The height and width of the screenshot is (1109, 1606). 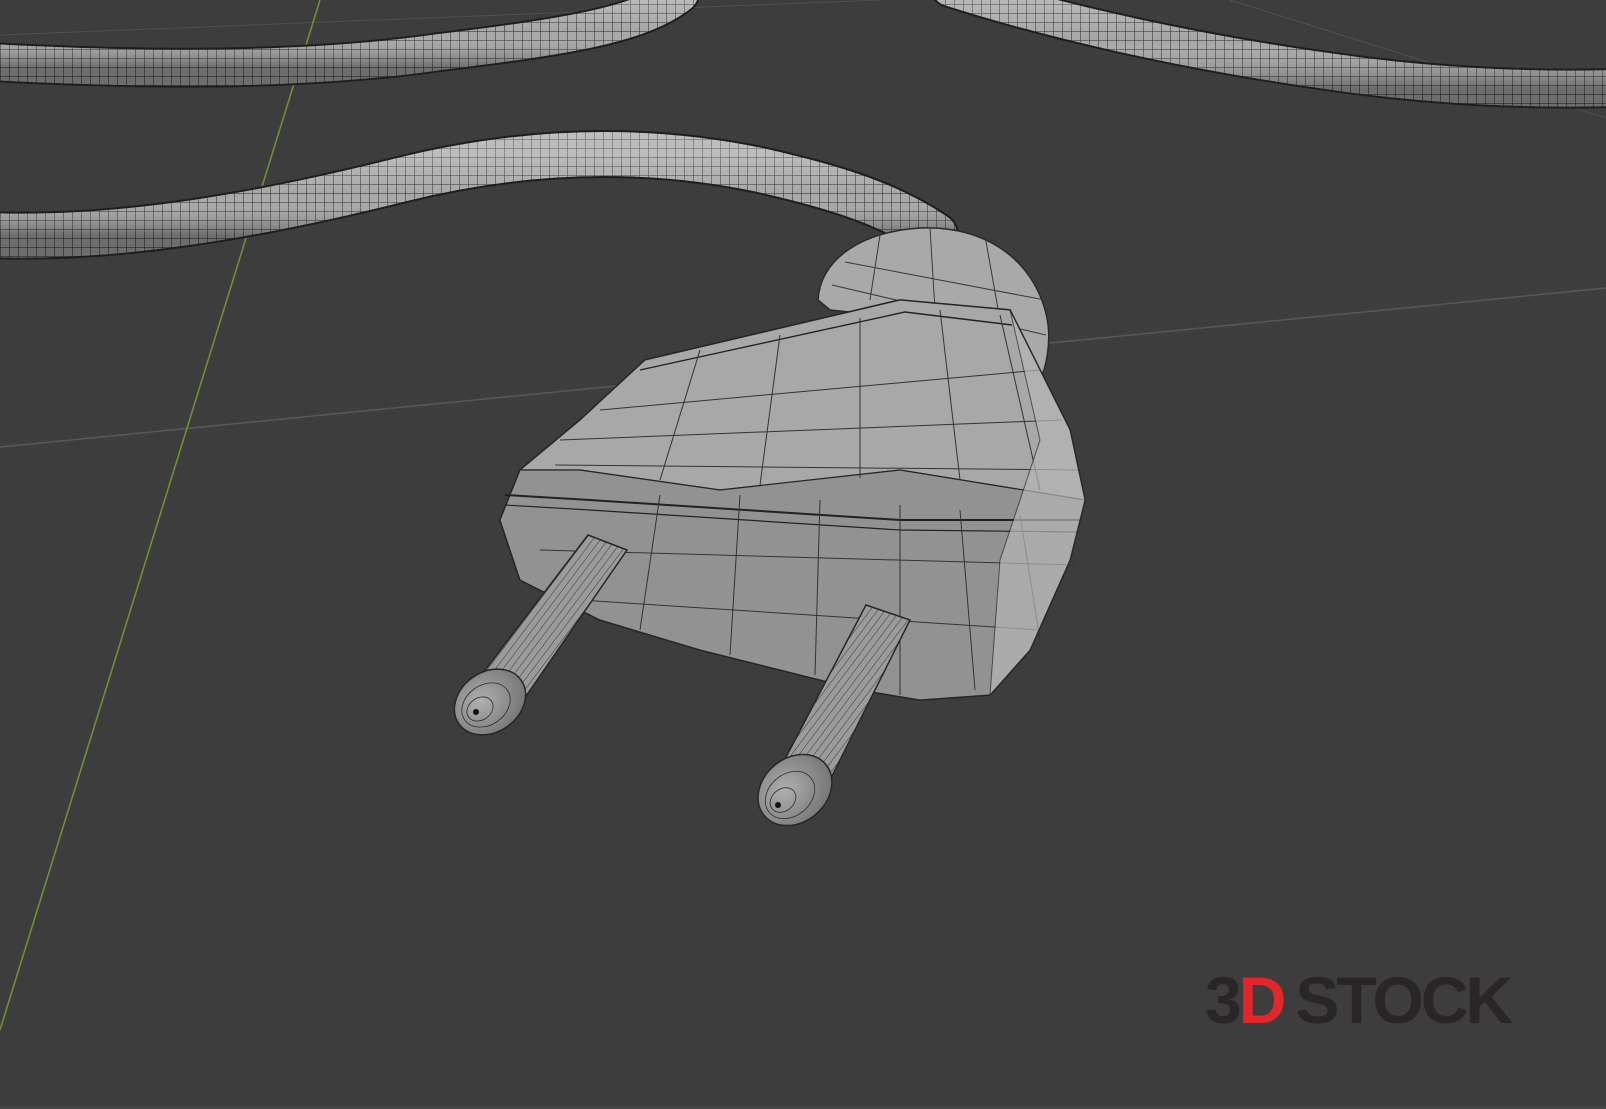 I want to click on cable-top-left, so click(x=349, y=44).